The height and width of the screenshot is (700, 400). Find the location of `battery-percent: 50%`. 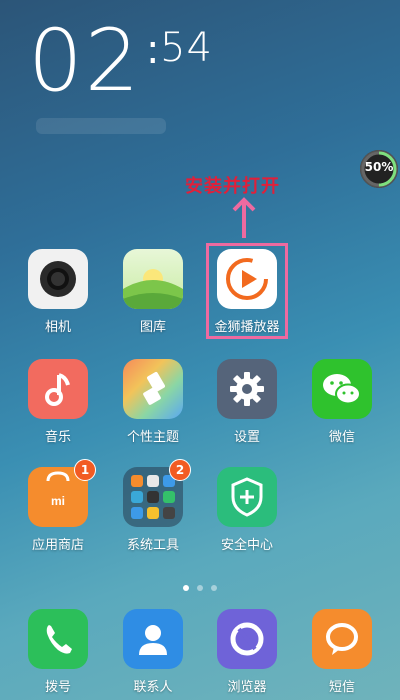

battery-percent: 50% is located at coordinates (379, 167).